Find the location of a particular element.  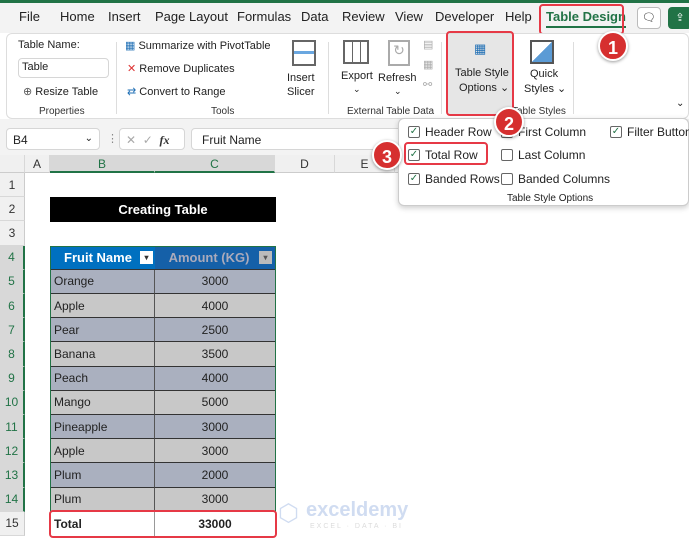

header-fruit-name: Fruit Name ▾ is located at coordinates (103, 258).